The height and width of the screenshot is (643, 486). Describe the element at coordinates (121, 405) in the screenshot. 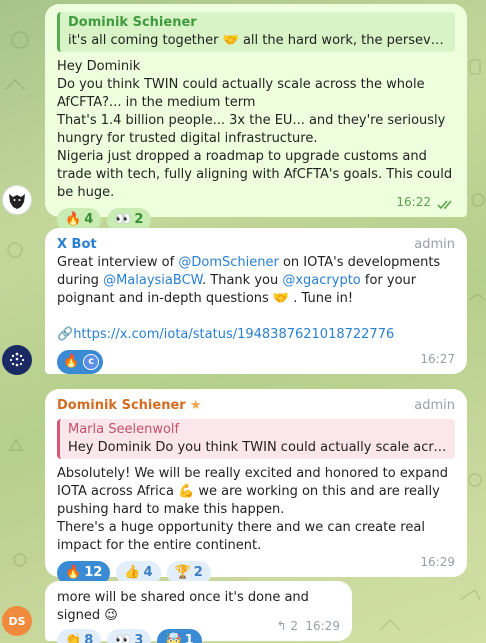

I see `sender-name: Dominik Schiener` at that location.